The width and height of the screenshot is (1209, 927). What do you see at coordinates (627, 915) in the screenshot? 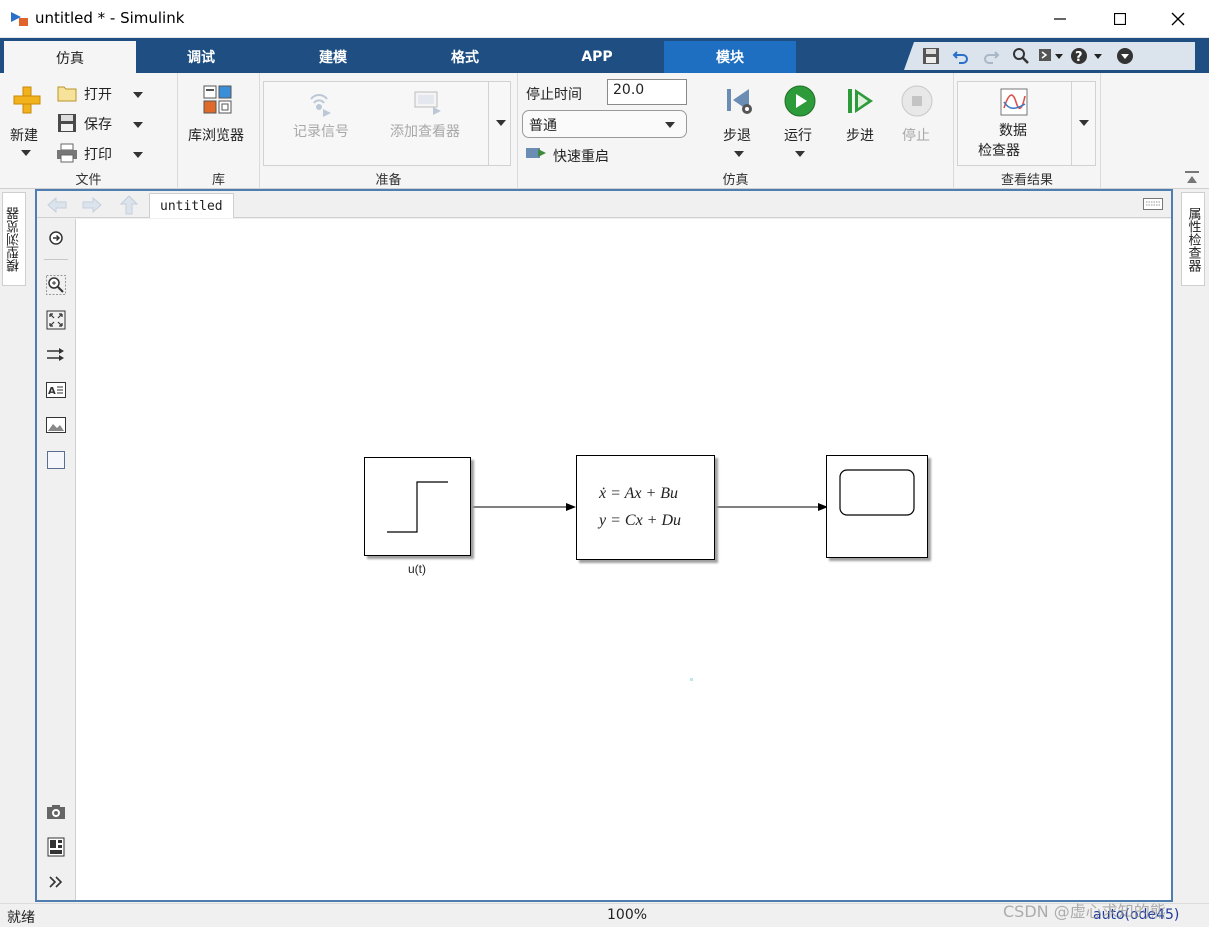
I see `zoom-level: 100%` at bounding box center [627, 915].